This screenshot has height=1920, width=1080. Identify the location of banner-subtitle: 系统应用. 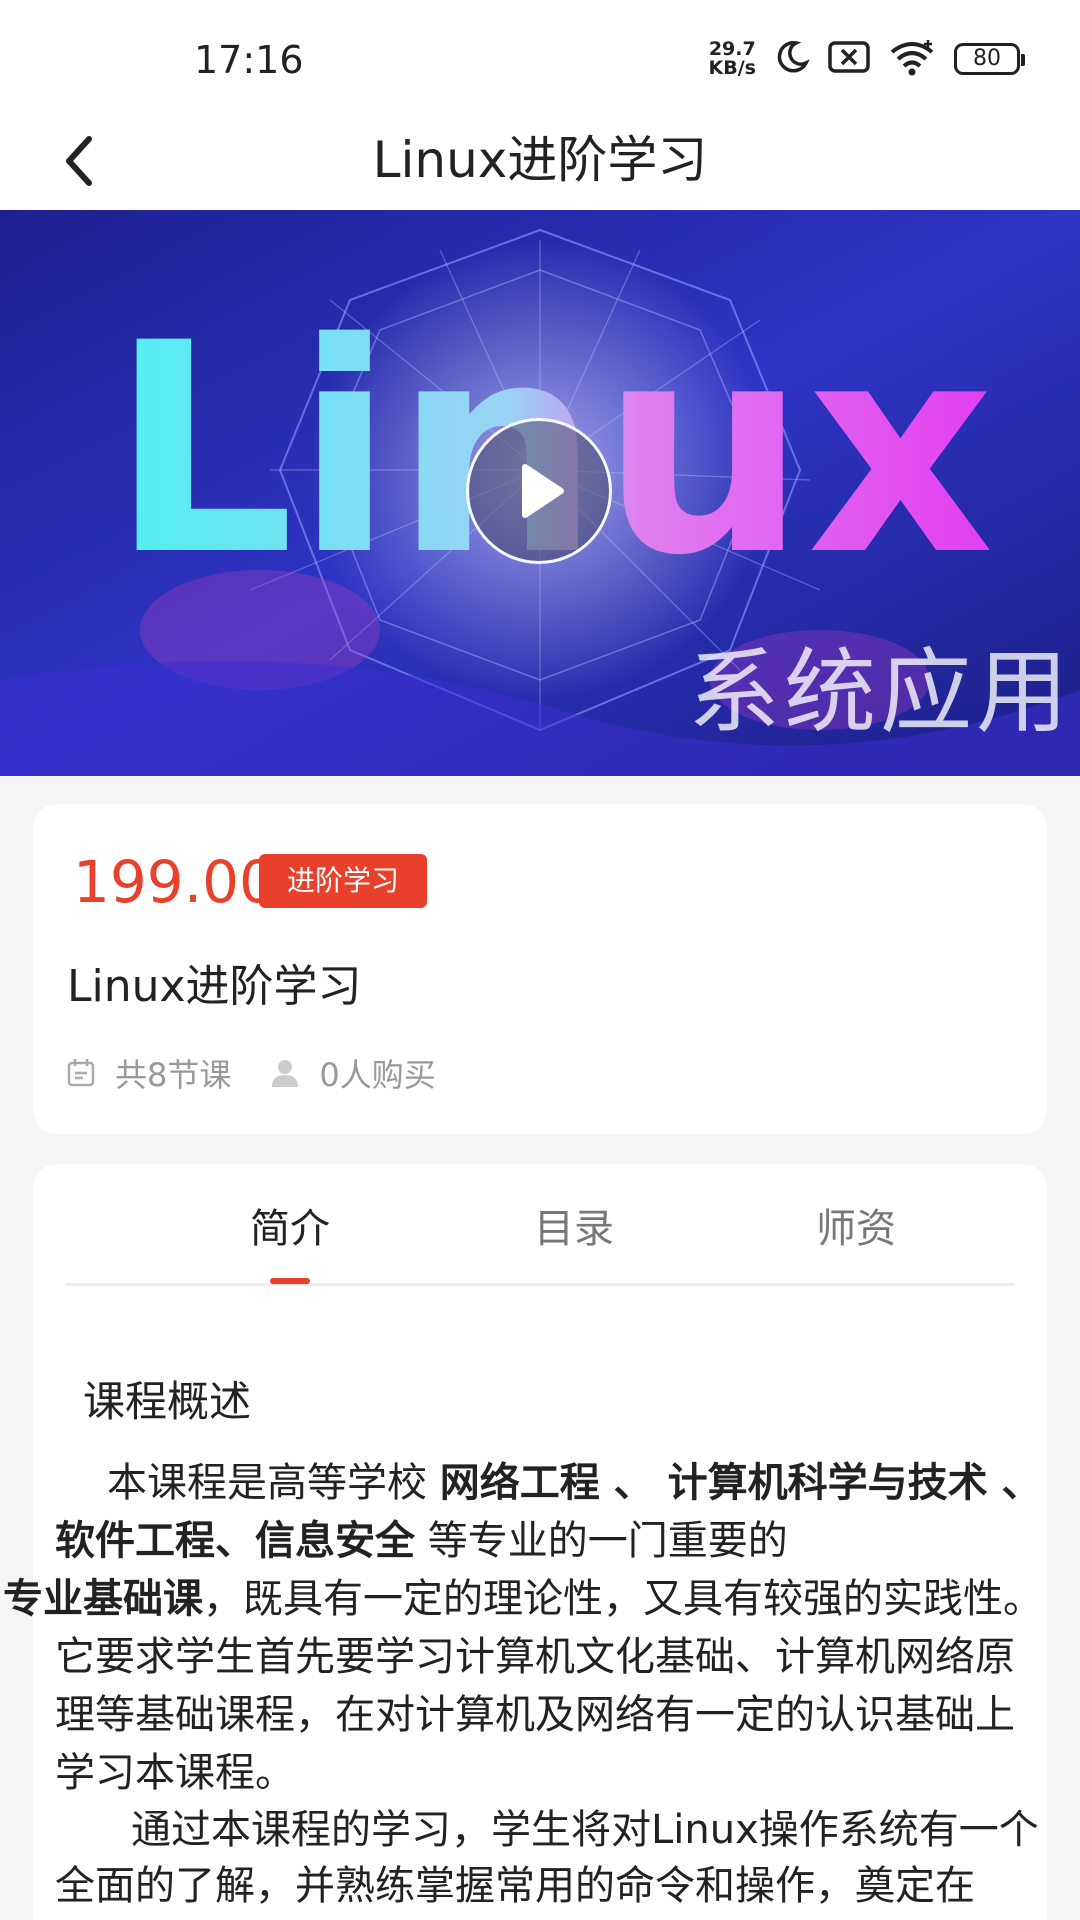
(880, 692).